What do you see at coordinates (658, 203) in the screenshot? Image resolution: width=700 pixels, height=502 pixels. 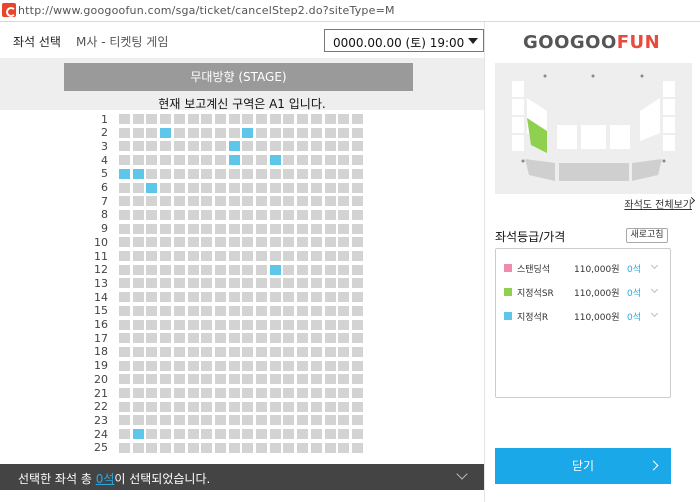 I see `full-map-link: 좌석도 전체보기` at bounding box center [658, 203].